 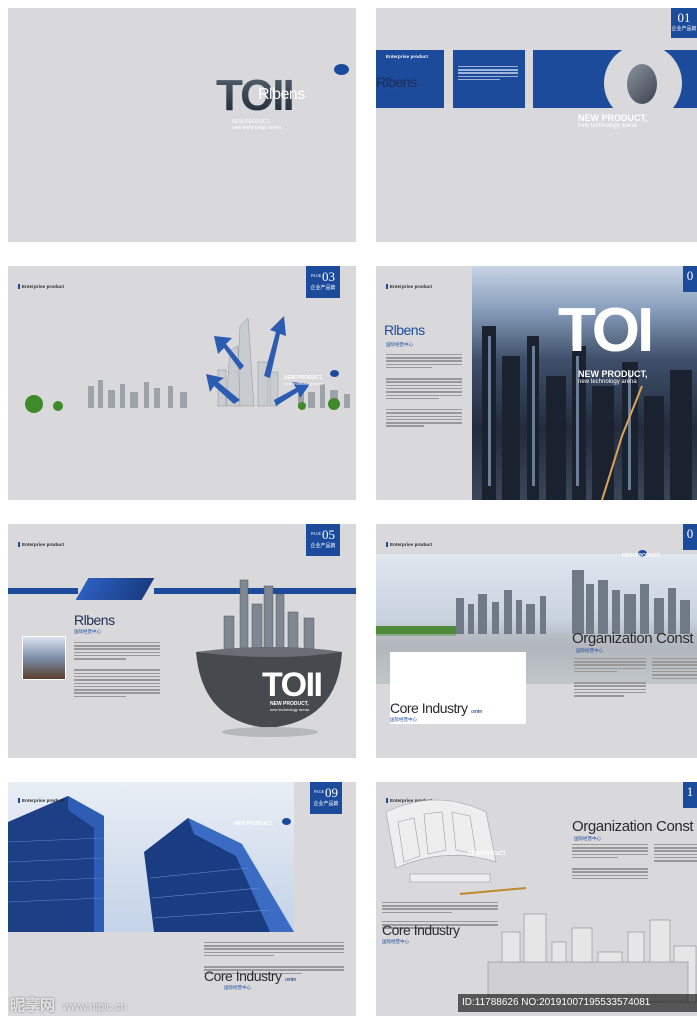 I want to click on watermark-site-url: www.nipic.cn, so click(x=95, y=1007).